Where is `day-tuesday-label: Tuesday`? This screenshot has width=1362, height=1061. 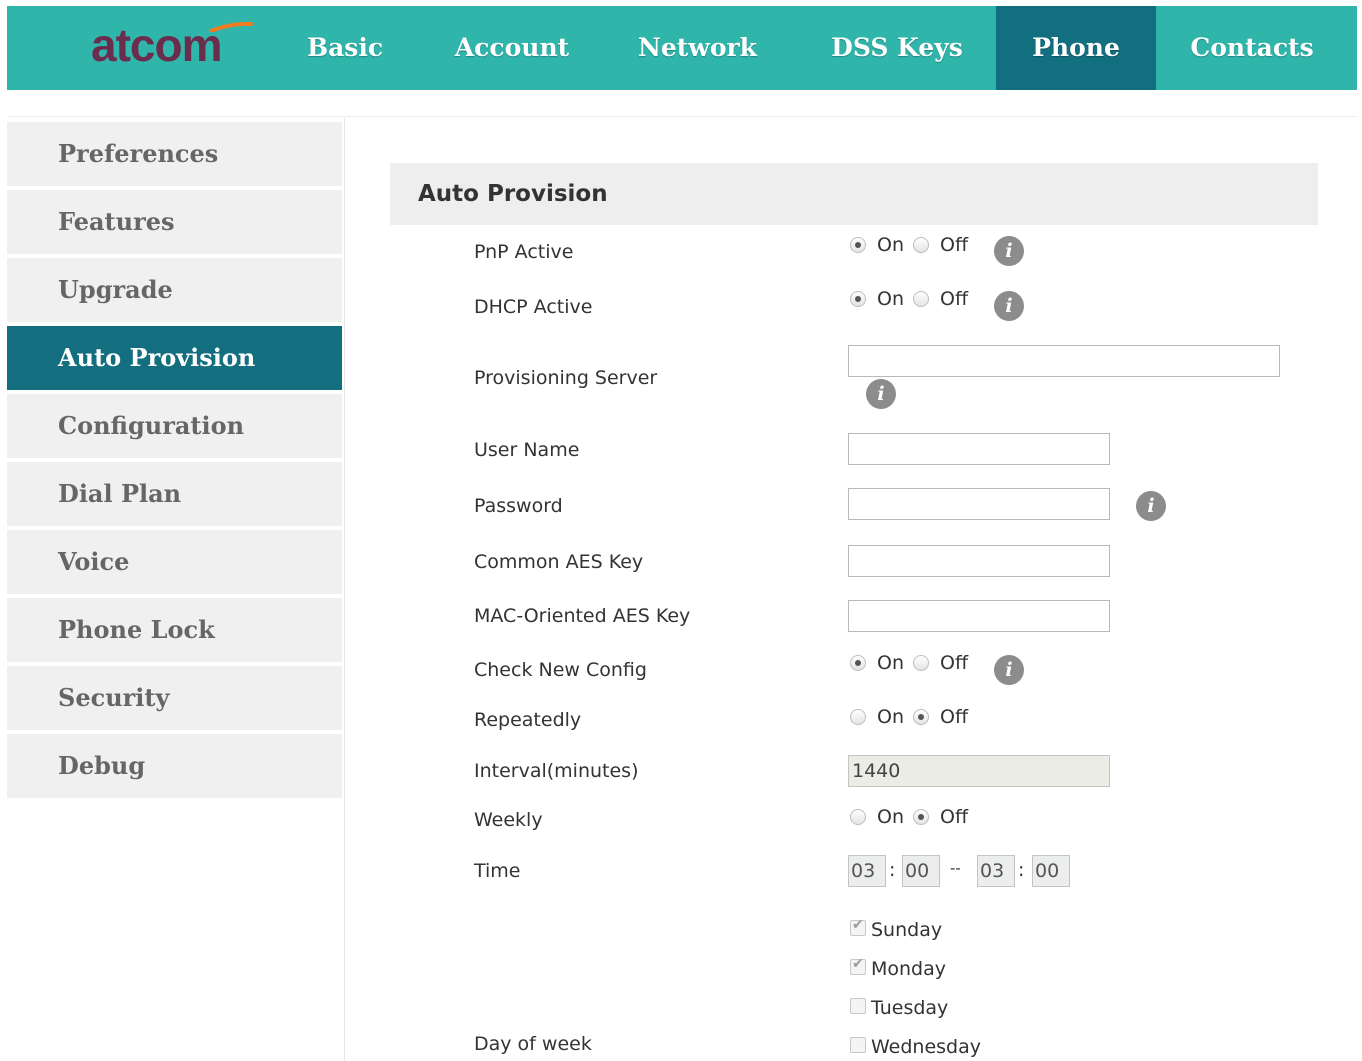
day-tuesday-label: Tuesday is located at coordinates (910, 1008).